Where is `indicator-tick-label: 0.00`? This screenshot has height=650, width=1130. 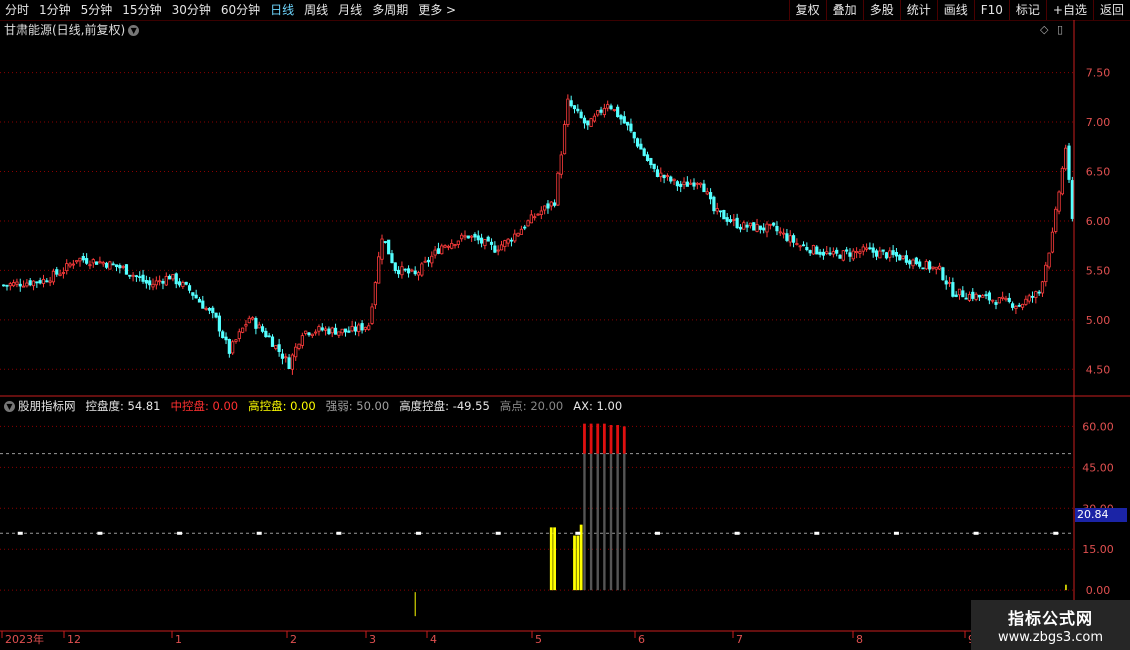
indicator-tick-label: 0.00 is located at coordinates (1098, 590).